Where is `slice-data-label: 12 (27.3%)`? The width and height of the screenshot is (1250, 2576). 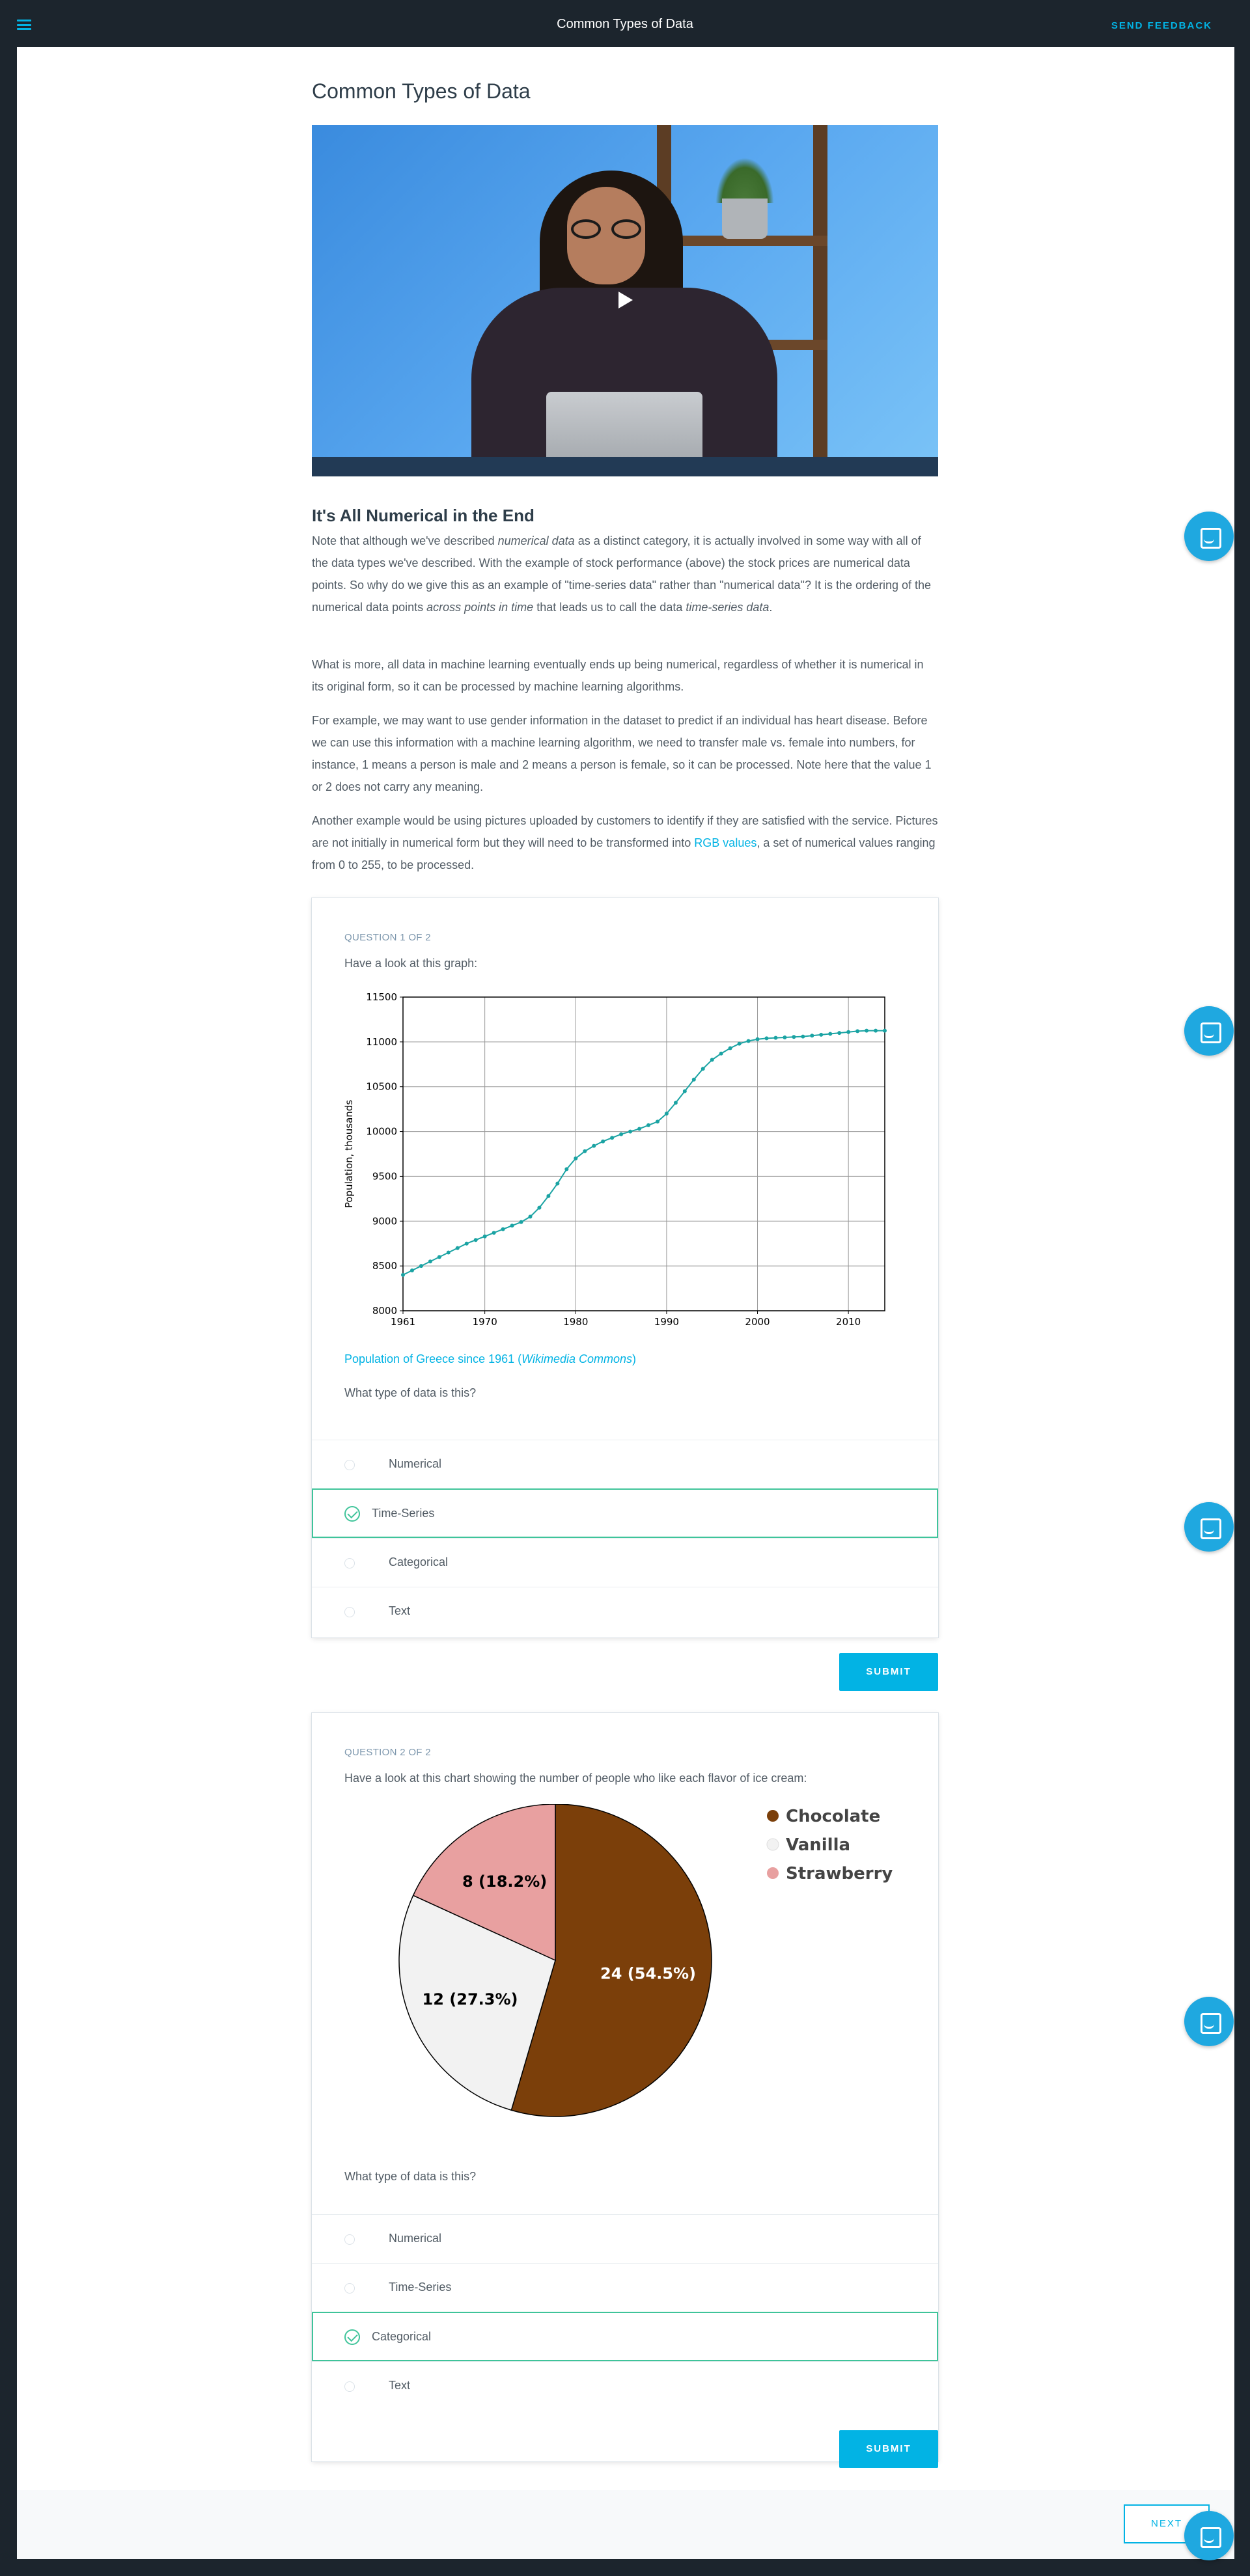
slice-data-label: 12 (27.3%) is located at coordinates (470, 1999).